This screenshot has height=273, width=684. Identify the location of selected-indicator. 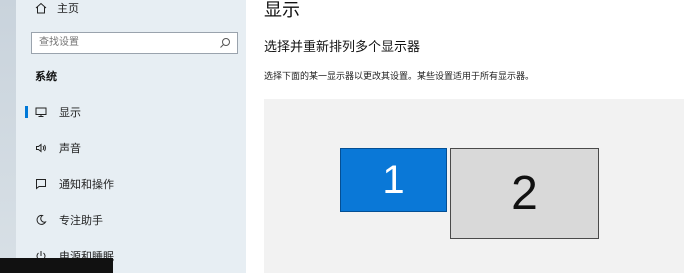
(26, 112).